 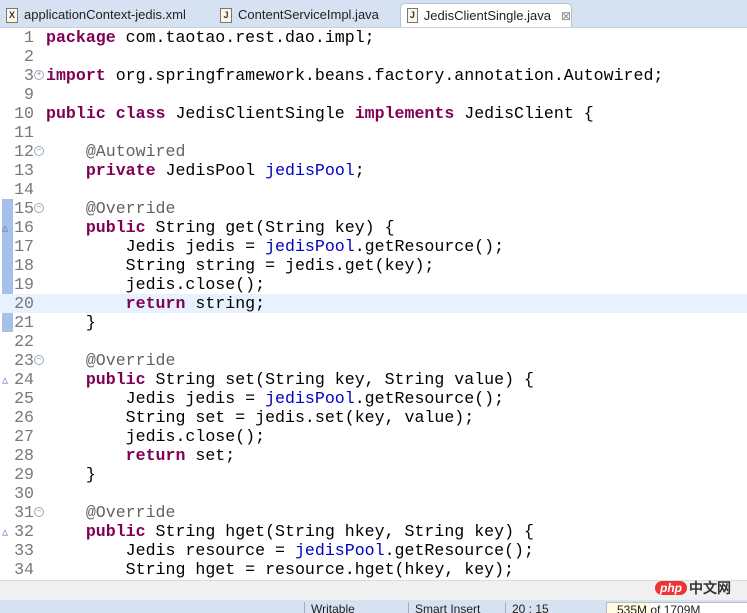 What do you see at coordinates (24, 379) in the screenshot?
I see `line-number: 24` at bounding box center [24, 379].